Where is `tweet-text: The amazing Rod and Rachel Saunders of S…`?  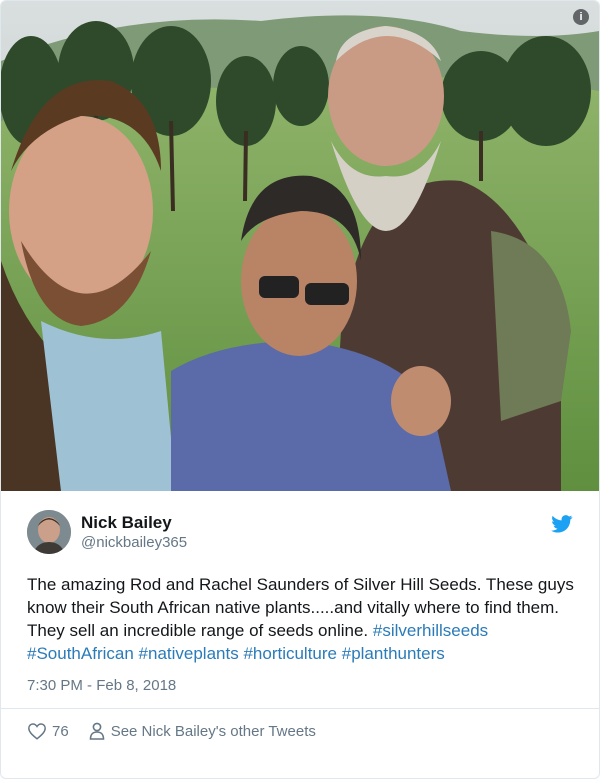
tweet-text: The amazing Rod and Rachel Saunders of S… is located at coordinates (301, 619).